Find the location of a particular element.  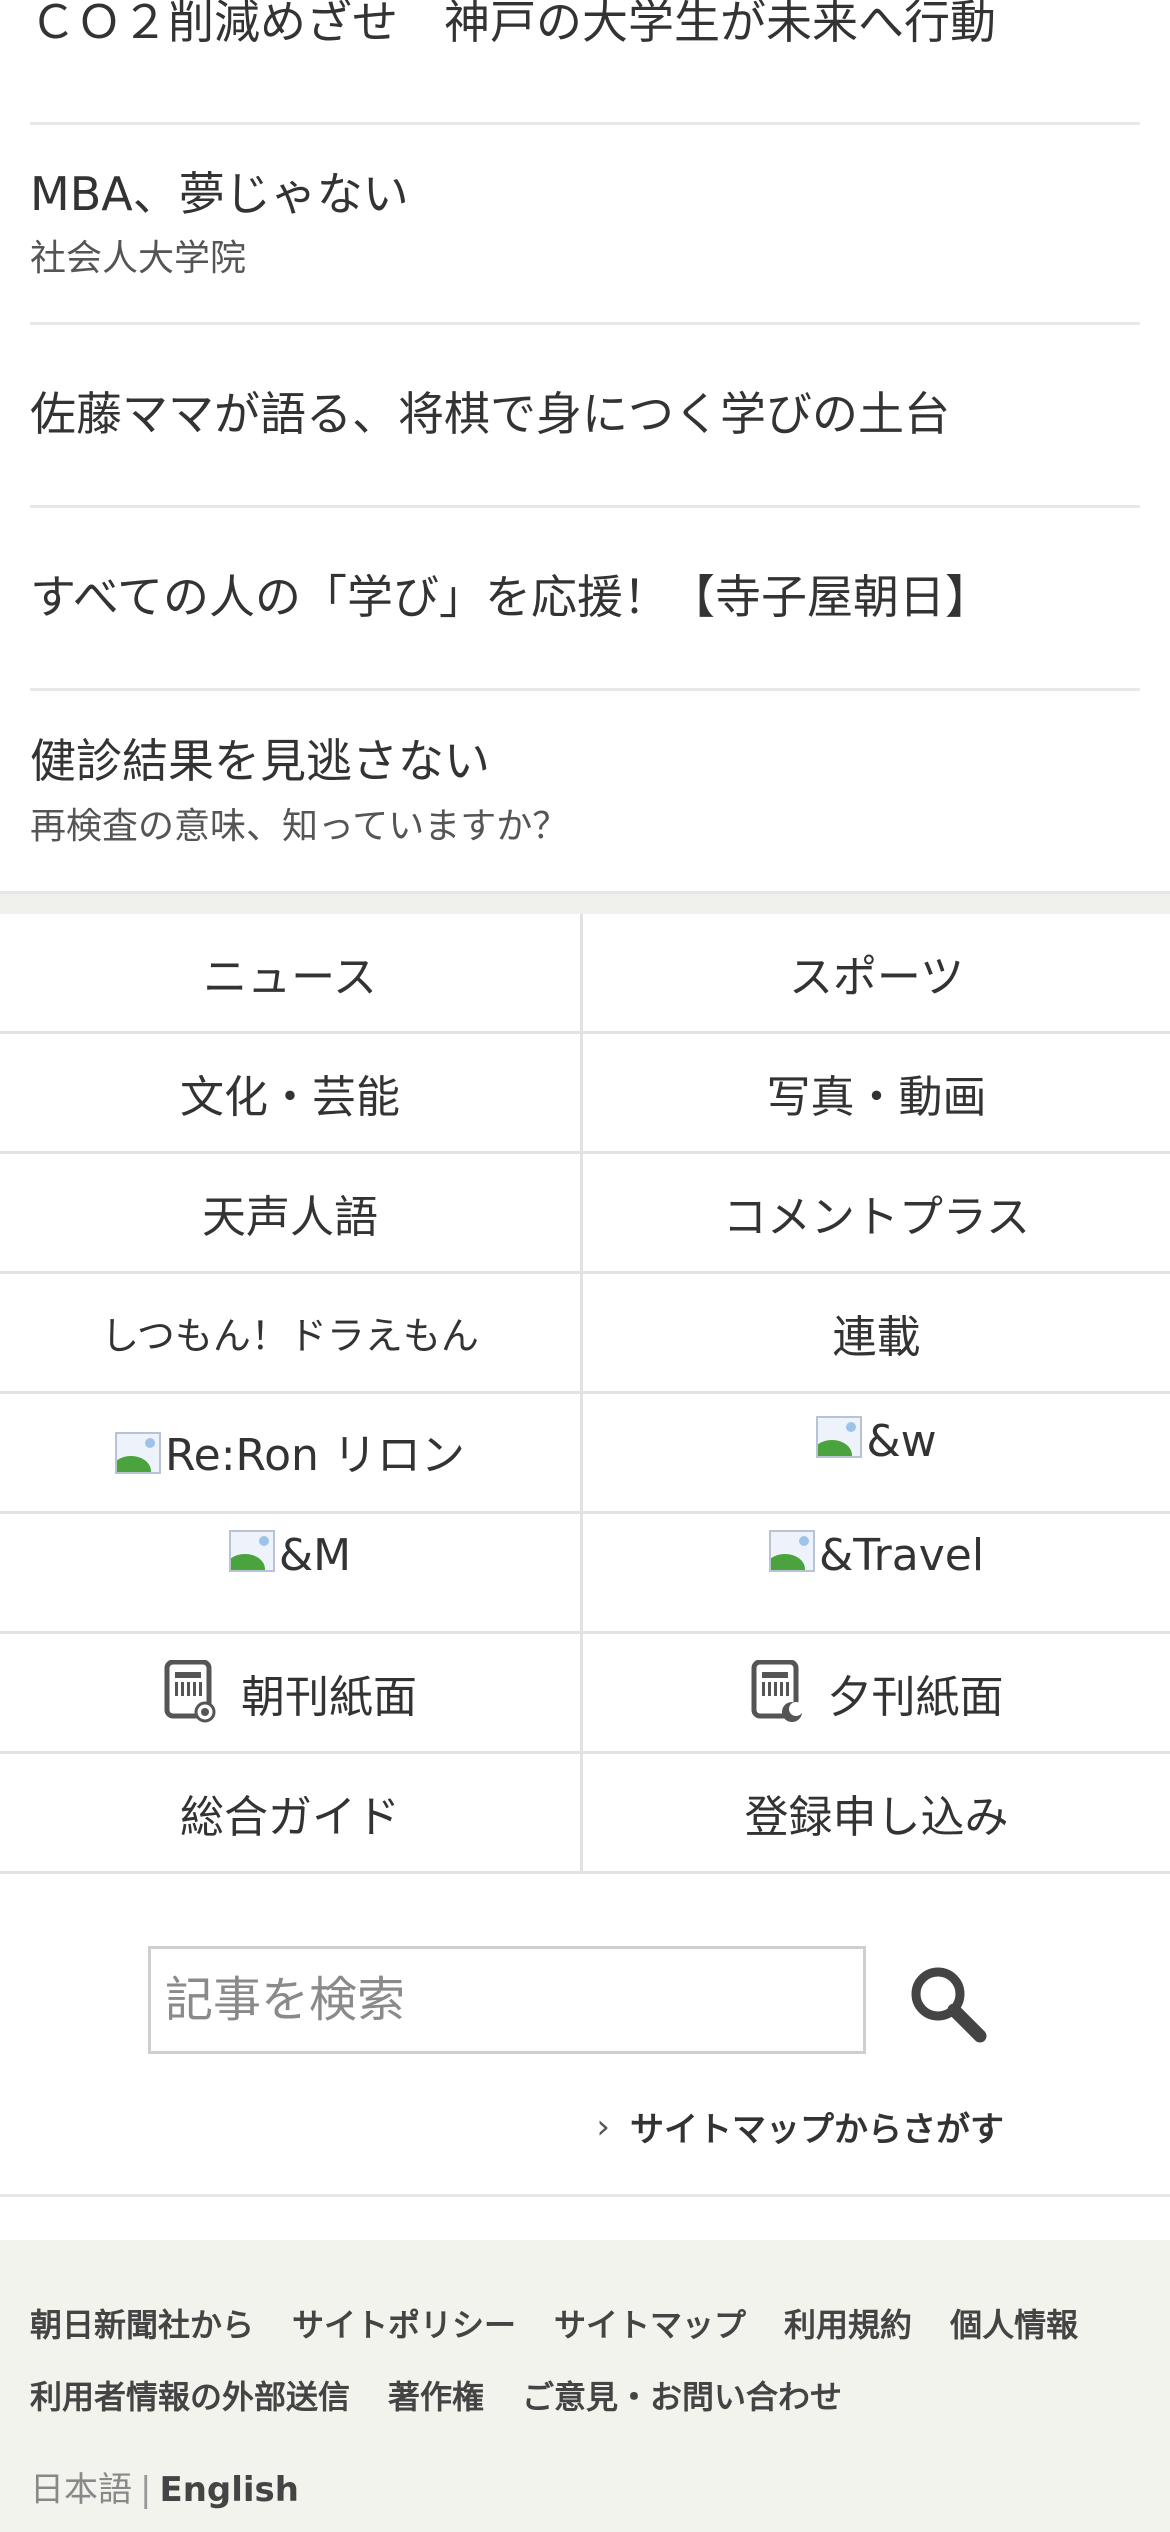

article-item: 佐藤ママが語る、将棋で身につく学びの土台 is located at coordinates (585, 416).